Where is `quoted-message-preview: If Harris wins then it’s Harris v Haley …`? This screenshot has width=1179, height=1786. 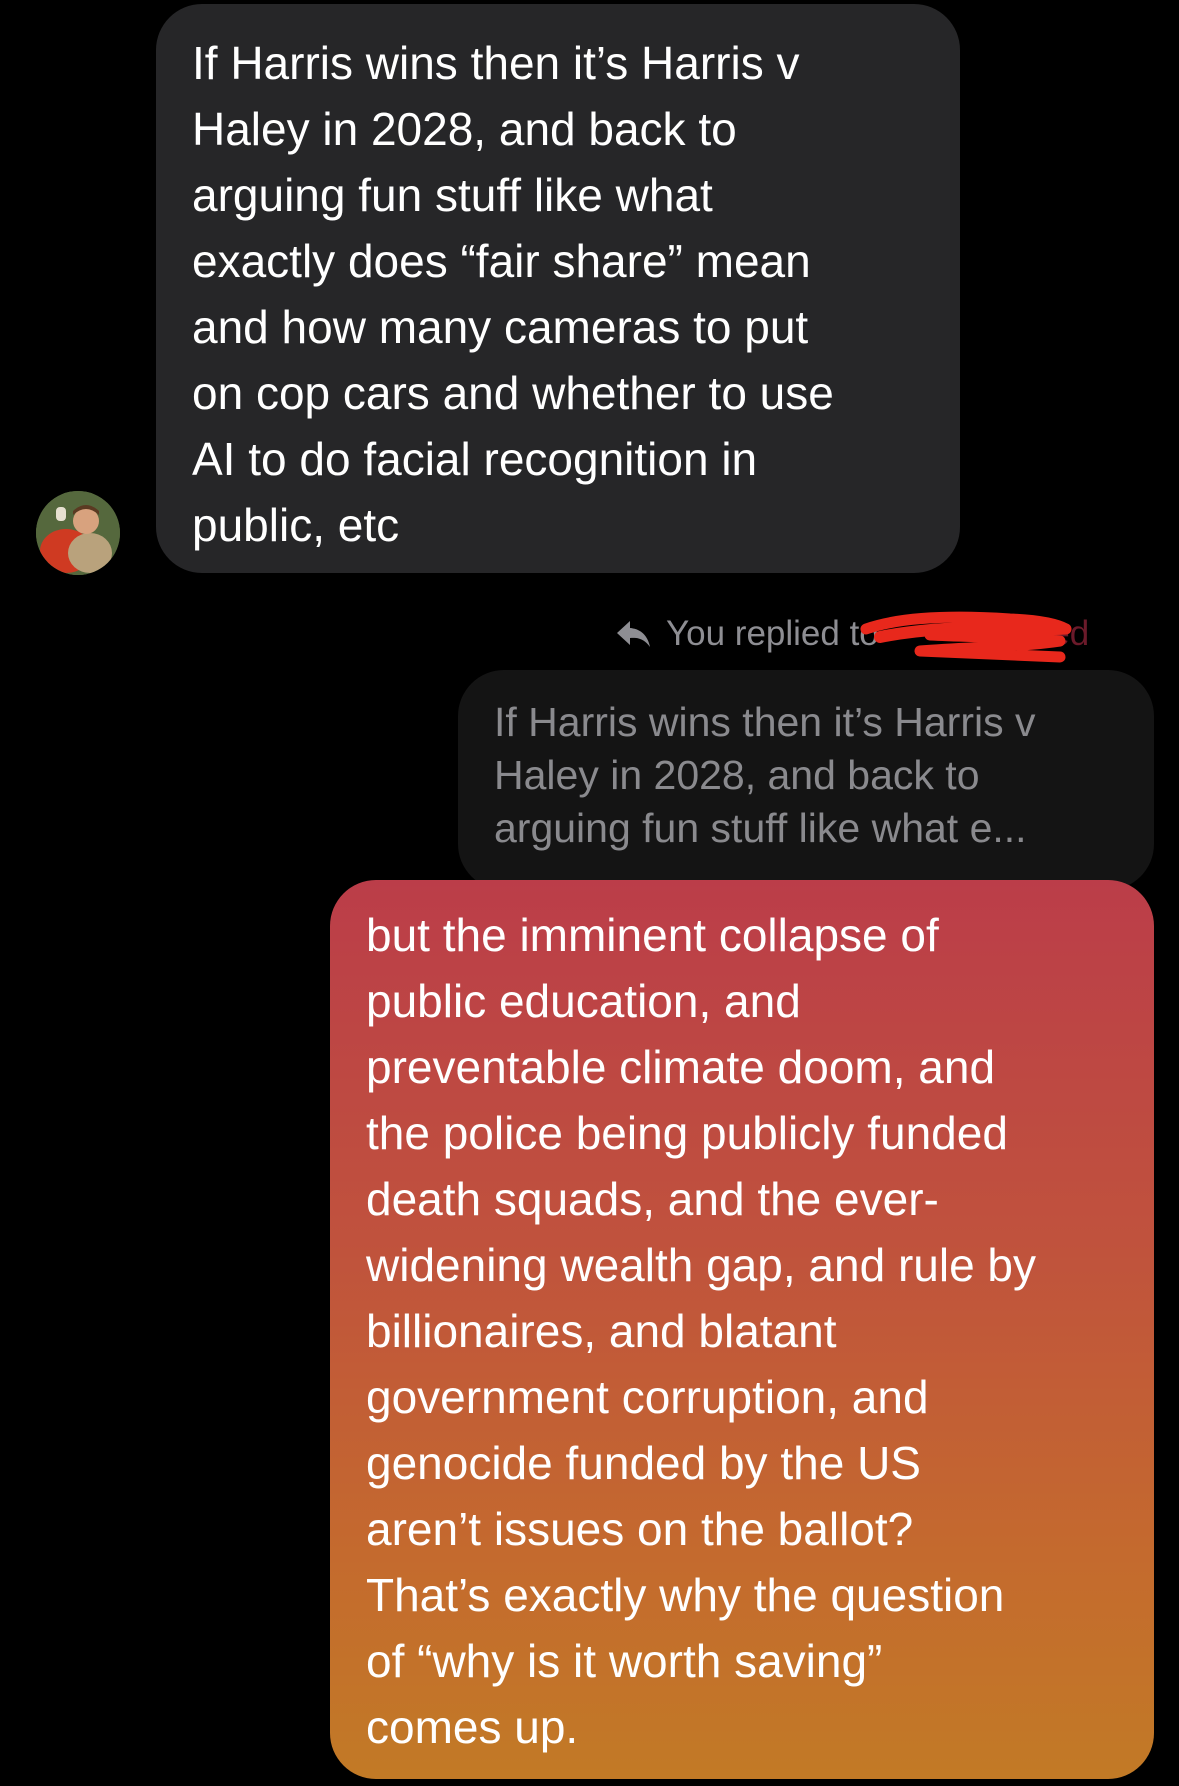
quoted-message-preview: If Harris wins then it’s Harris v Haley … is located at coordinates (806, 780).